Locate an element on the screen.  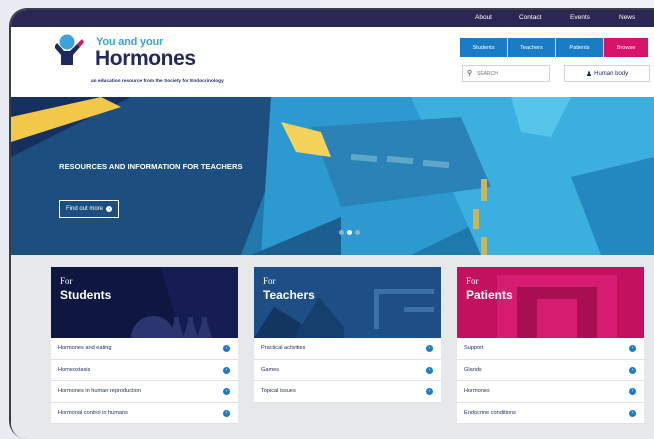
human-body-button: ♟ Human body is located at coordinates (607, 73).